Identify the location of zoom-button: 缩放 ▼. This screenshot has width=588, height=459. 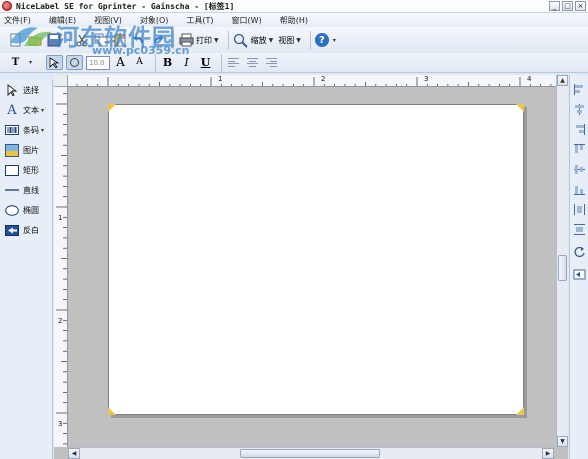
(253, 40).